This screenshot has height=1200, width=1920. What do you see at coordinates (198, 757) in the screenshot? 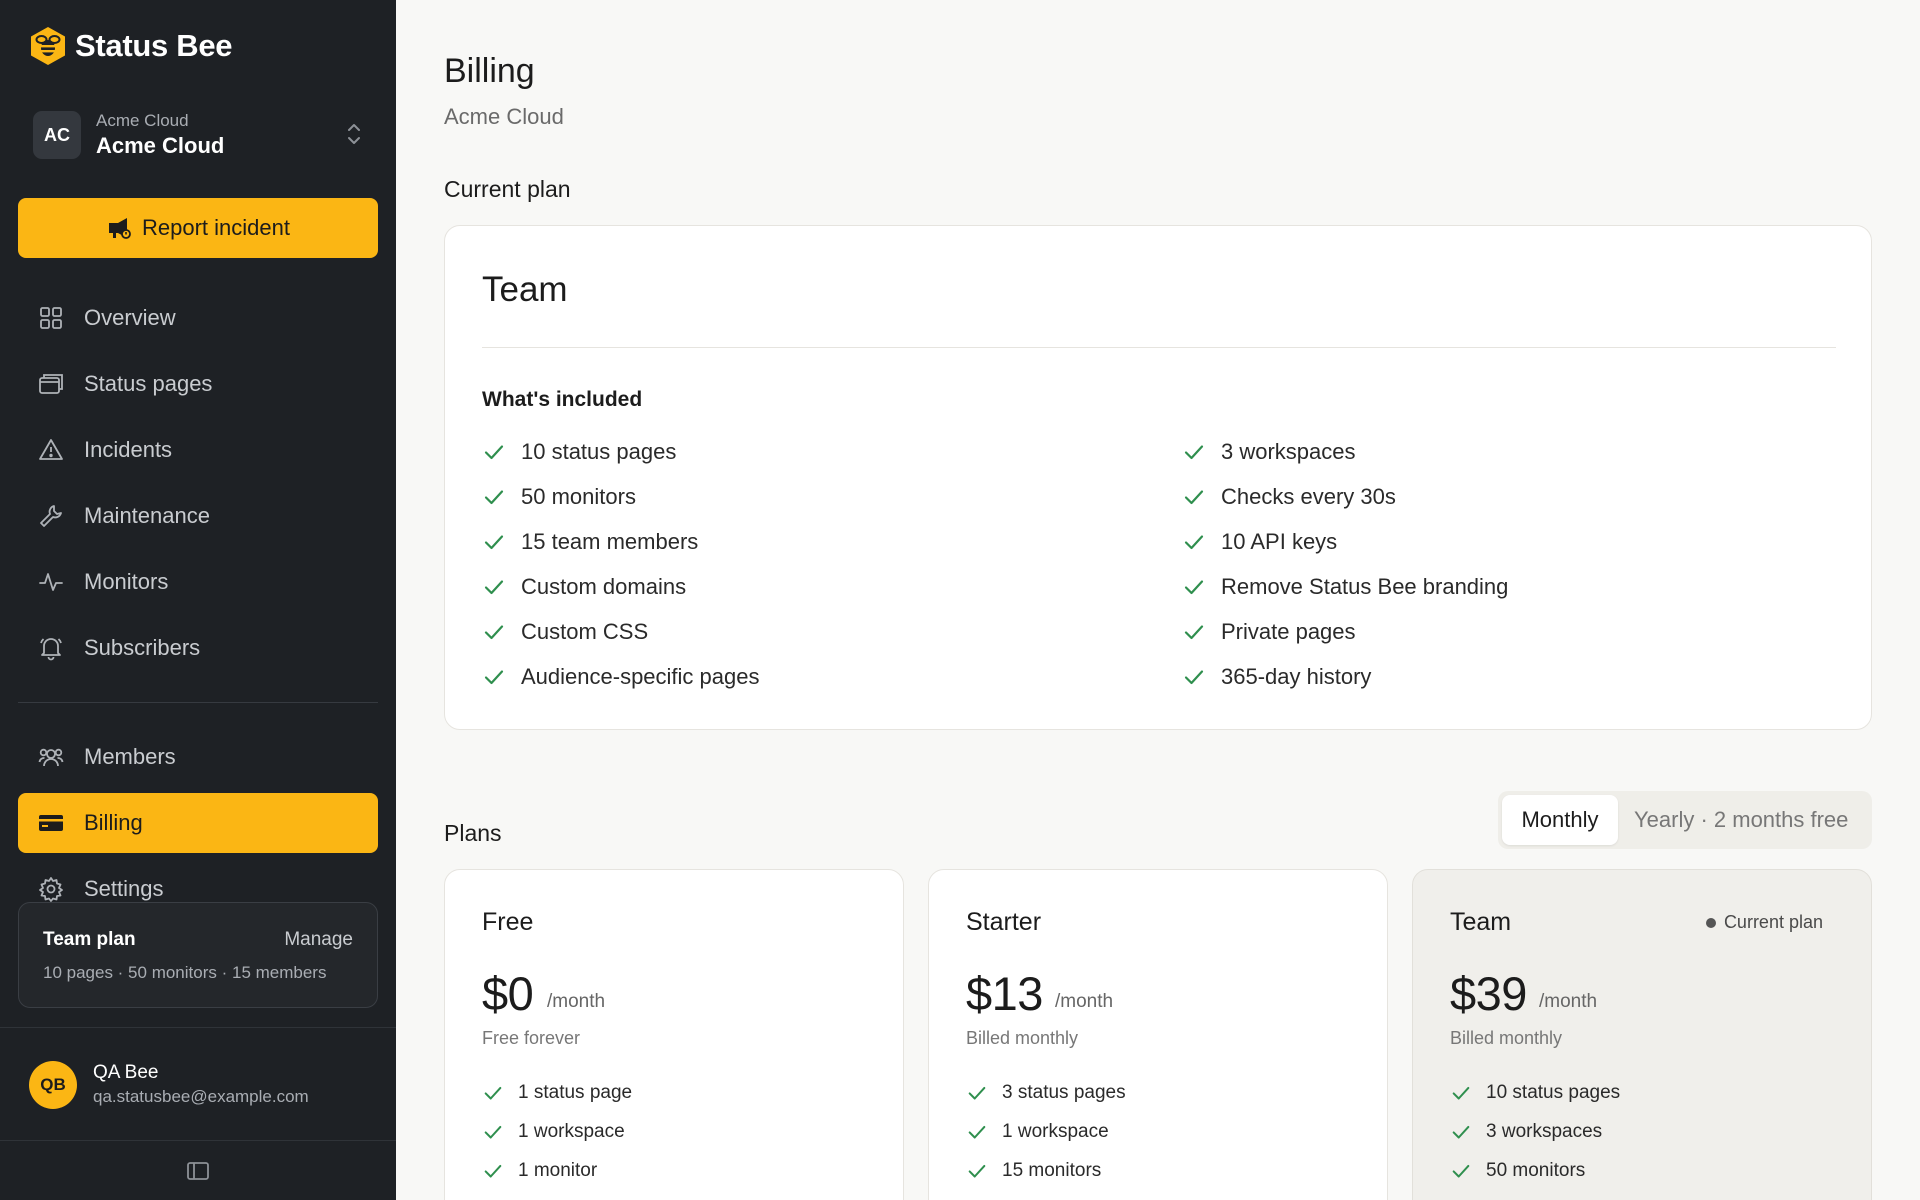
I see `sidebar-item-members: Members` at bounding box center [198, 757].